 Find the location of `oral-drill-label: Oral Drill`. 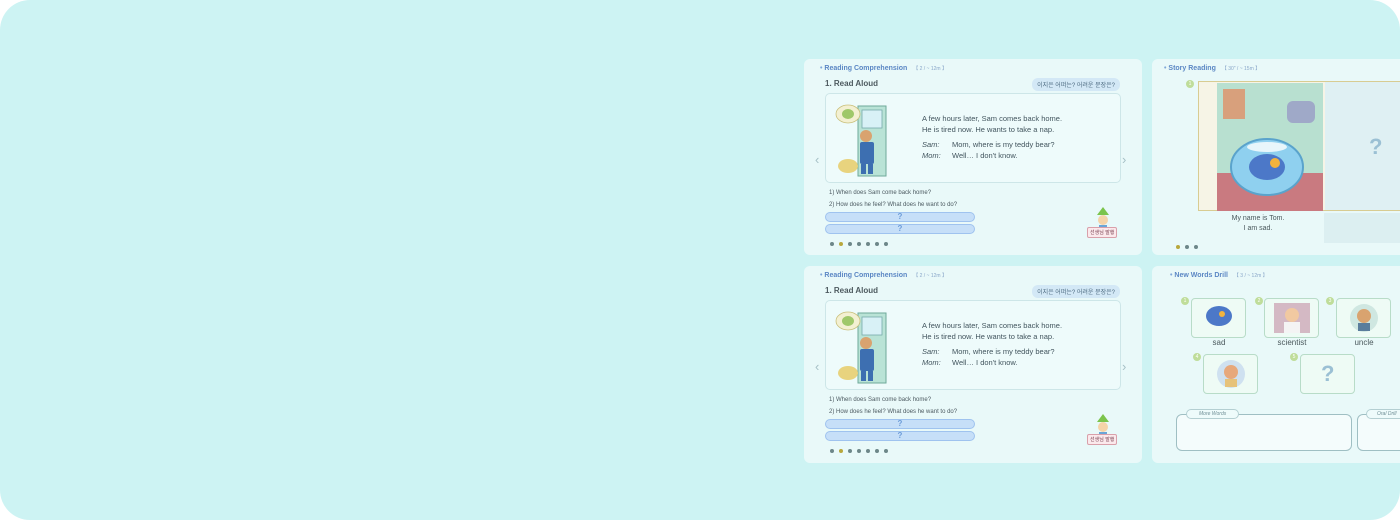

oral-drill-label: Oral Drill is located at coordinates (1383, 414).